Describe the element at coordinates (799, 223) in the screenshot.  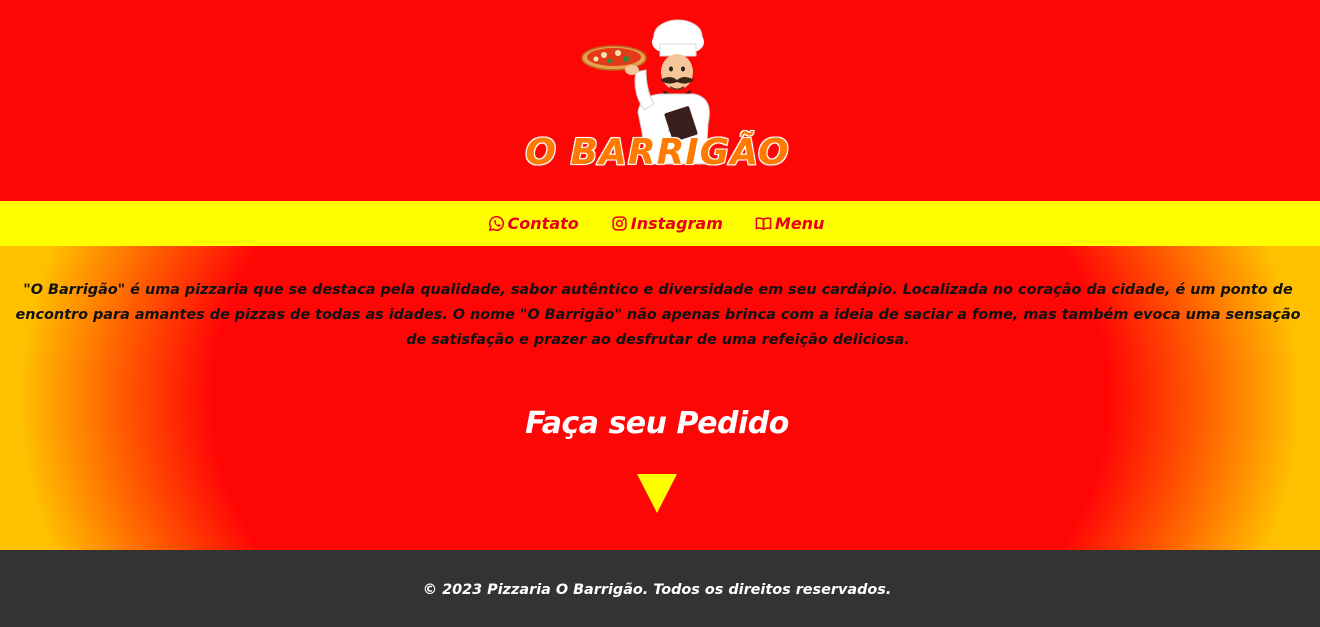
I see `nav-item-label: Menu` at that location.